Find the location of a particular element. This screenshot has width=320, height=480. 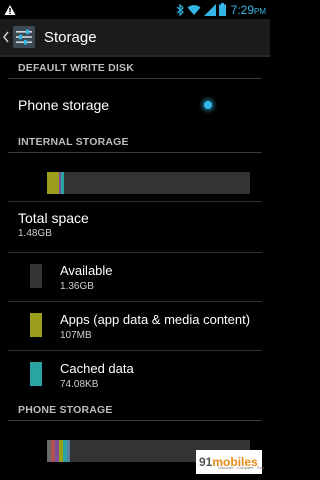

internal-usage-bar is located at coordinates (148, 183).